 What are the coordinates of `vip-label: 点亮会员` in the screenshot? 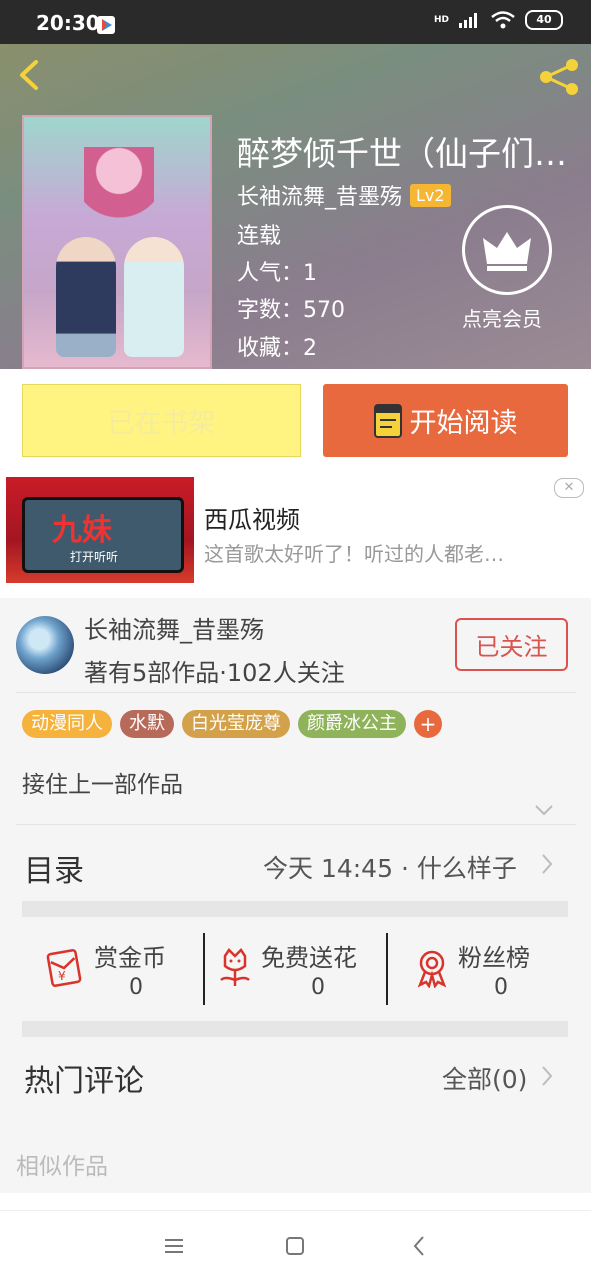 It's located at (502, 317).